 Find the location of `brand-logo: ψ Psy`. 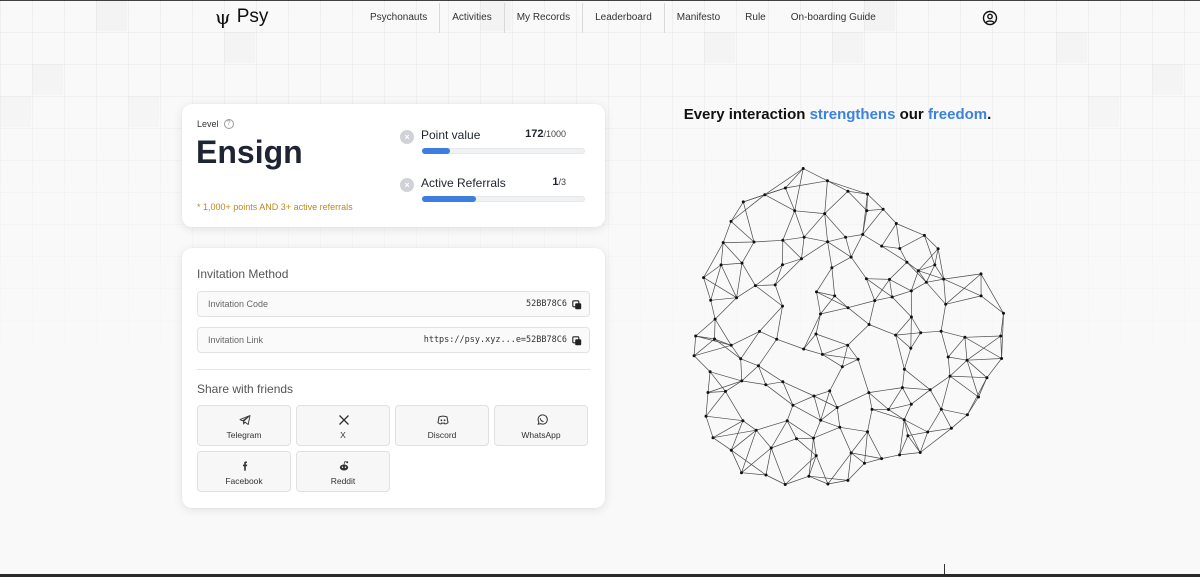

brand-logo: ψ Psy is located at coordinates (241, 17).